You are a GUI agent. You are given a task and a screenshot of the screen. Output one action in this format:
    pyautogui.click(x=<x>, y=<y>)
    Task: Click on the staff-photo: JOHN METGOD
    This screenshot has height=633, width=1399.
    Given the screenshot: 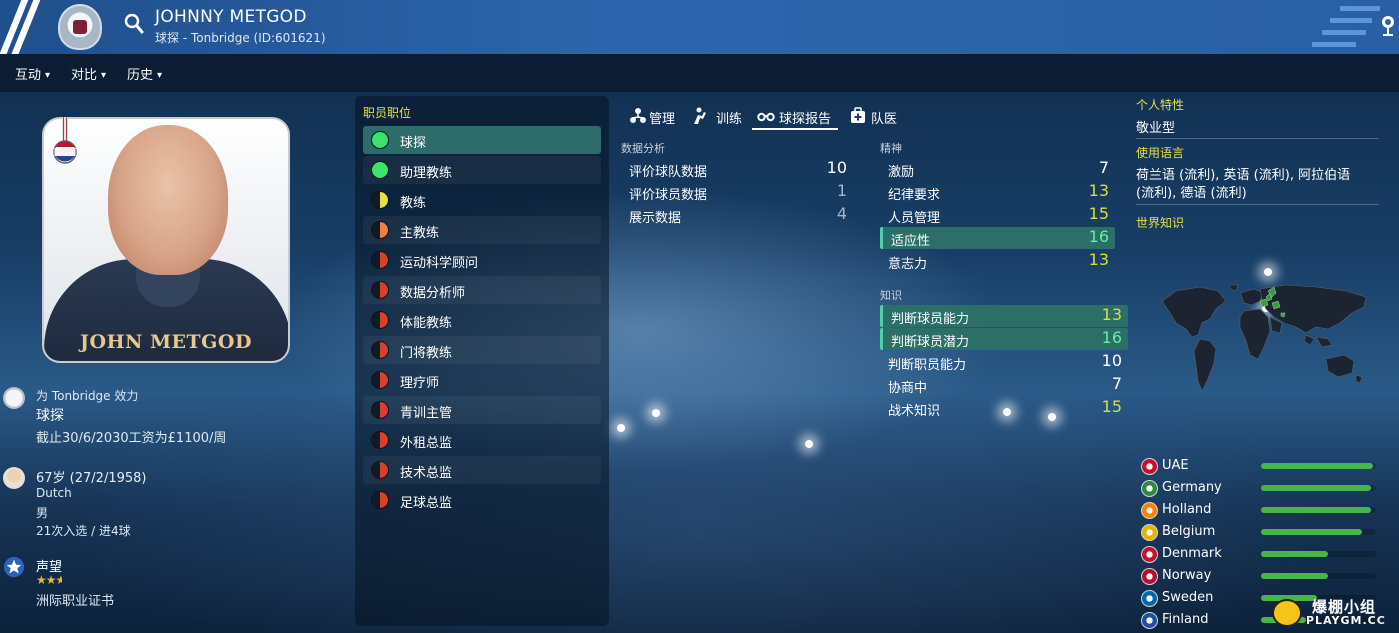 What is the action you would take?
    pyautogui.click(x=166, y=240)
    